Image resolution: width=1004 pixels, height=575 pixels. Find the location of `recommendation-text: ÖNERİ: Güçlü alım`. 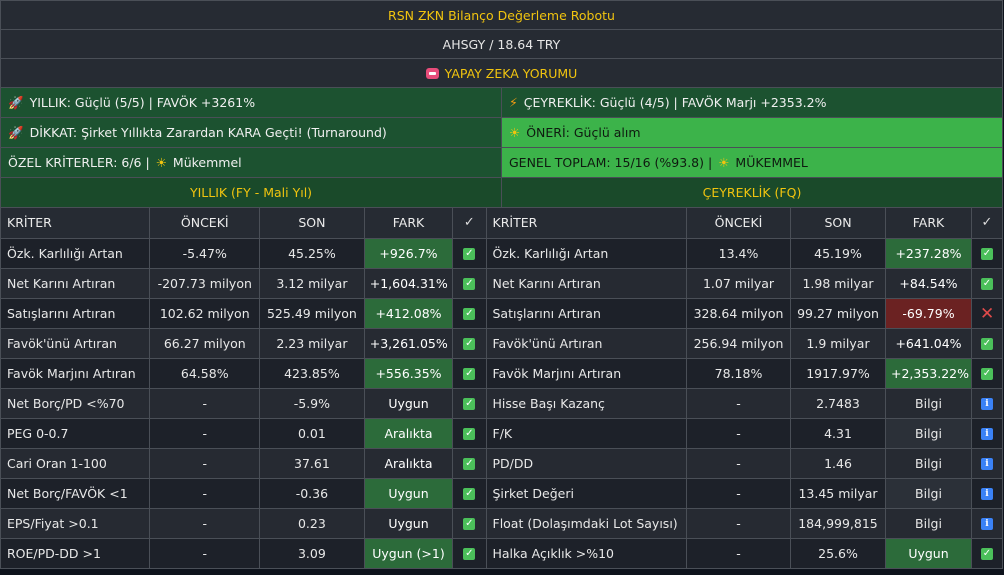

recommendation-text: ÖNERİ: Güçlü alım is located at coordinates (583, 132).